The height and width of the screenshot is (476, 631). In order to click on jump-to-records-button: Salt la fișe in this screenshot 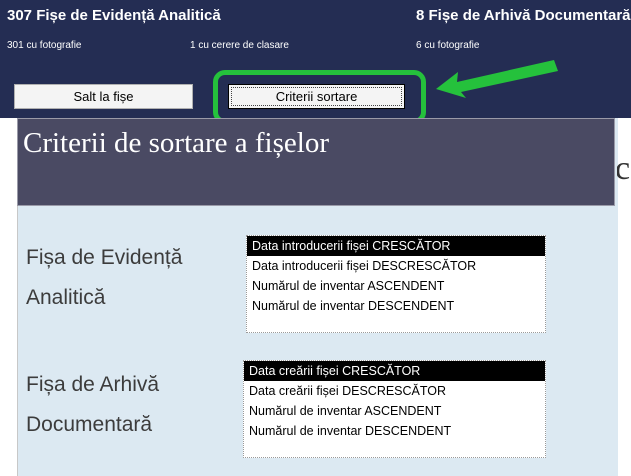, I will do `click(103, 96)`.